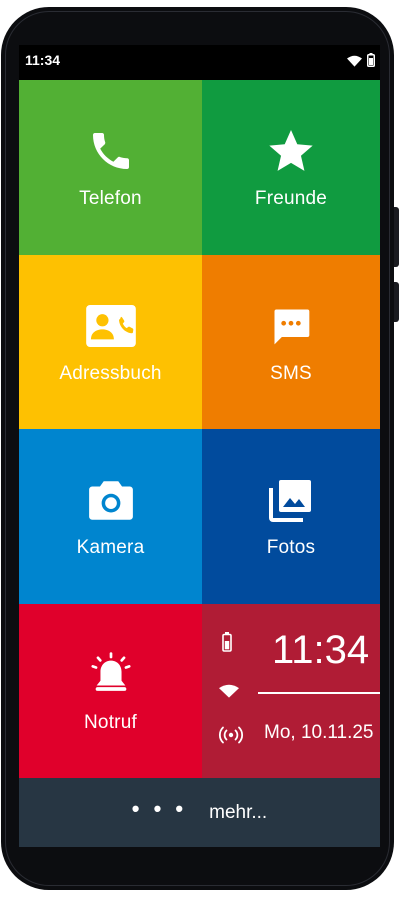 The width and height of the screenshot is (401, 900). What do you see at coordinates (111, 500) in the screenshot?
I see `camera-icon` at bounding box center [111, 500].